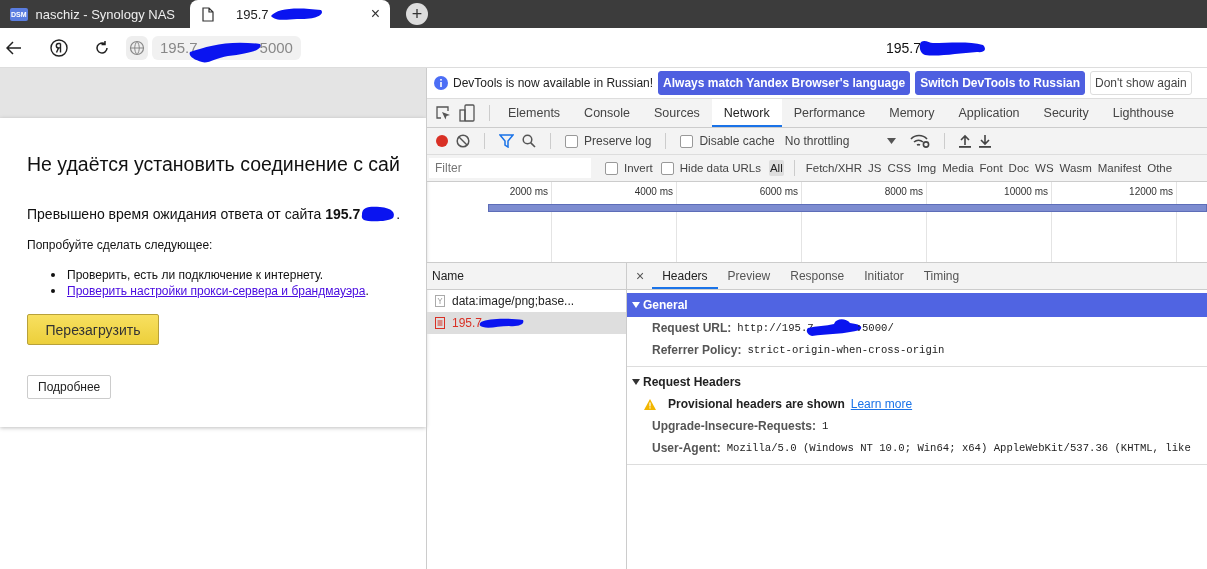 The height and width of the screenshot is (569, 1207). I want to click on record-button, so click(442, 141).